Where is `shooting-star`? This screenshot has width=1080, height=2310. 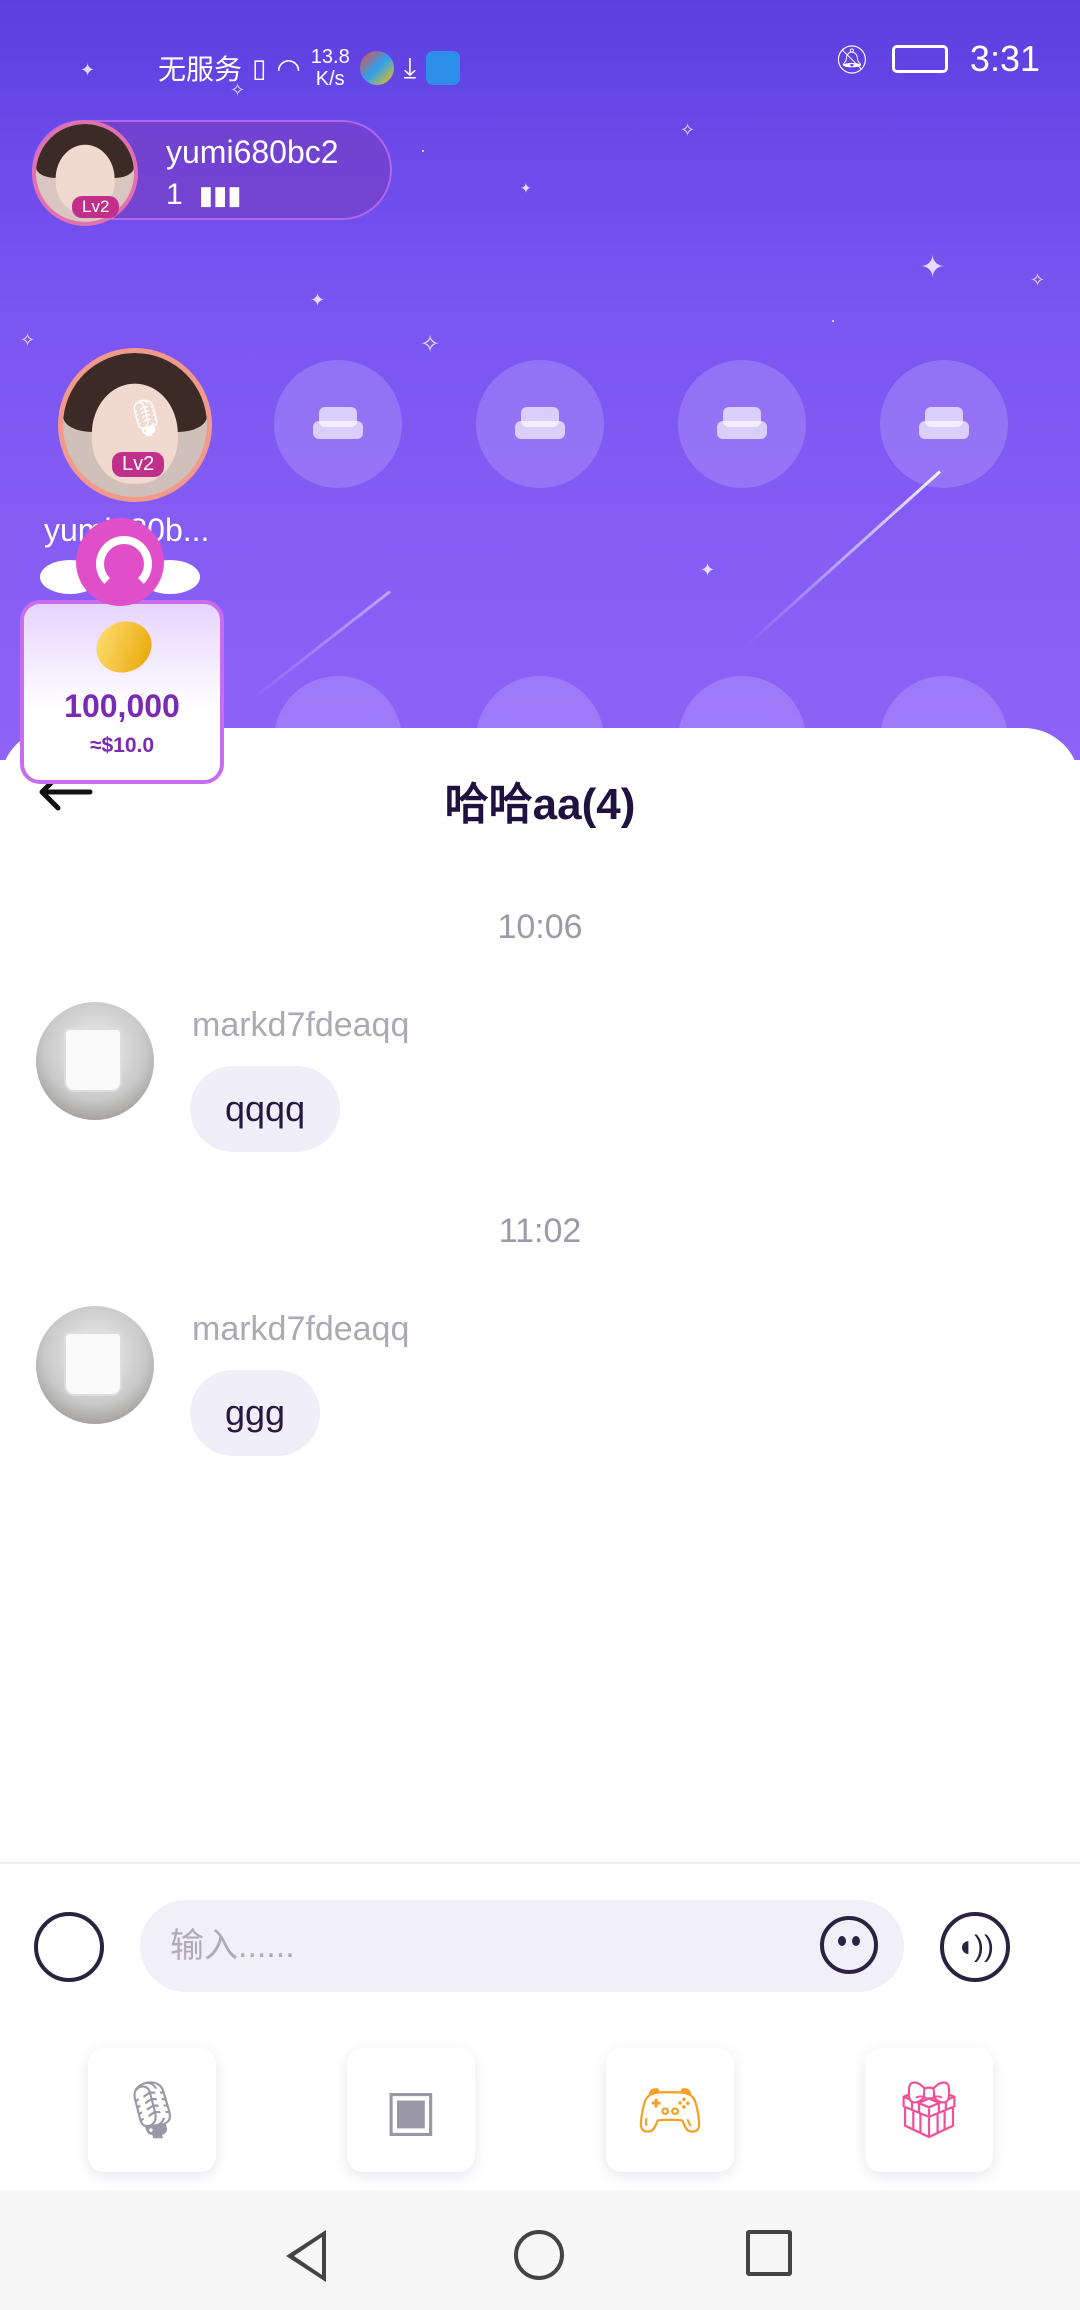 shooting-star is located at coordinates (843, 558).